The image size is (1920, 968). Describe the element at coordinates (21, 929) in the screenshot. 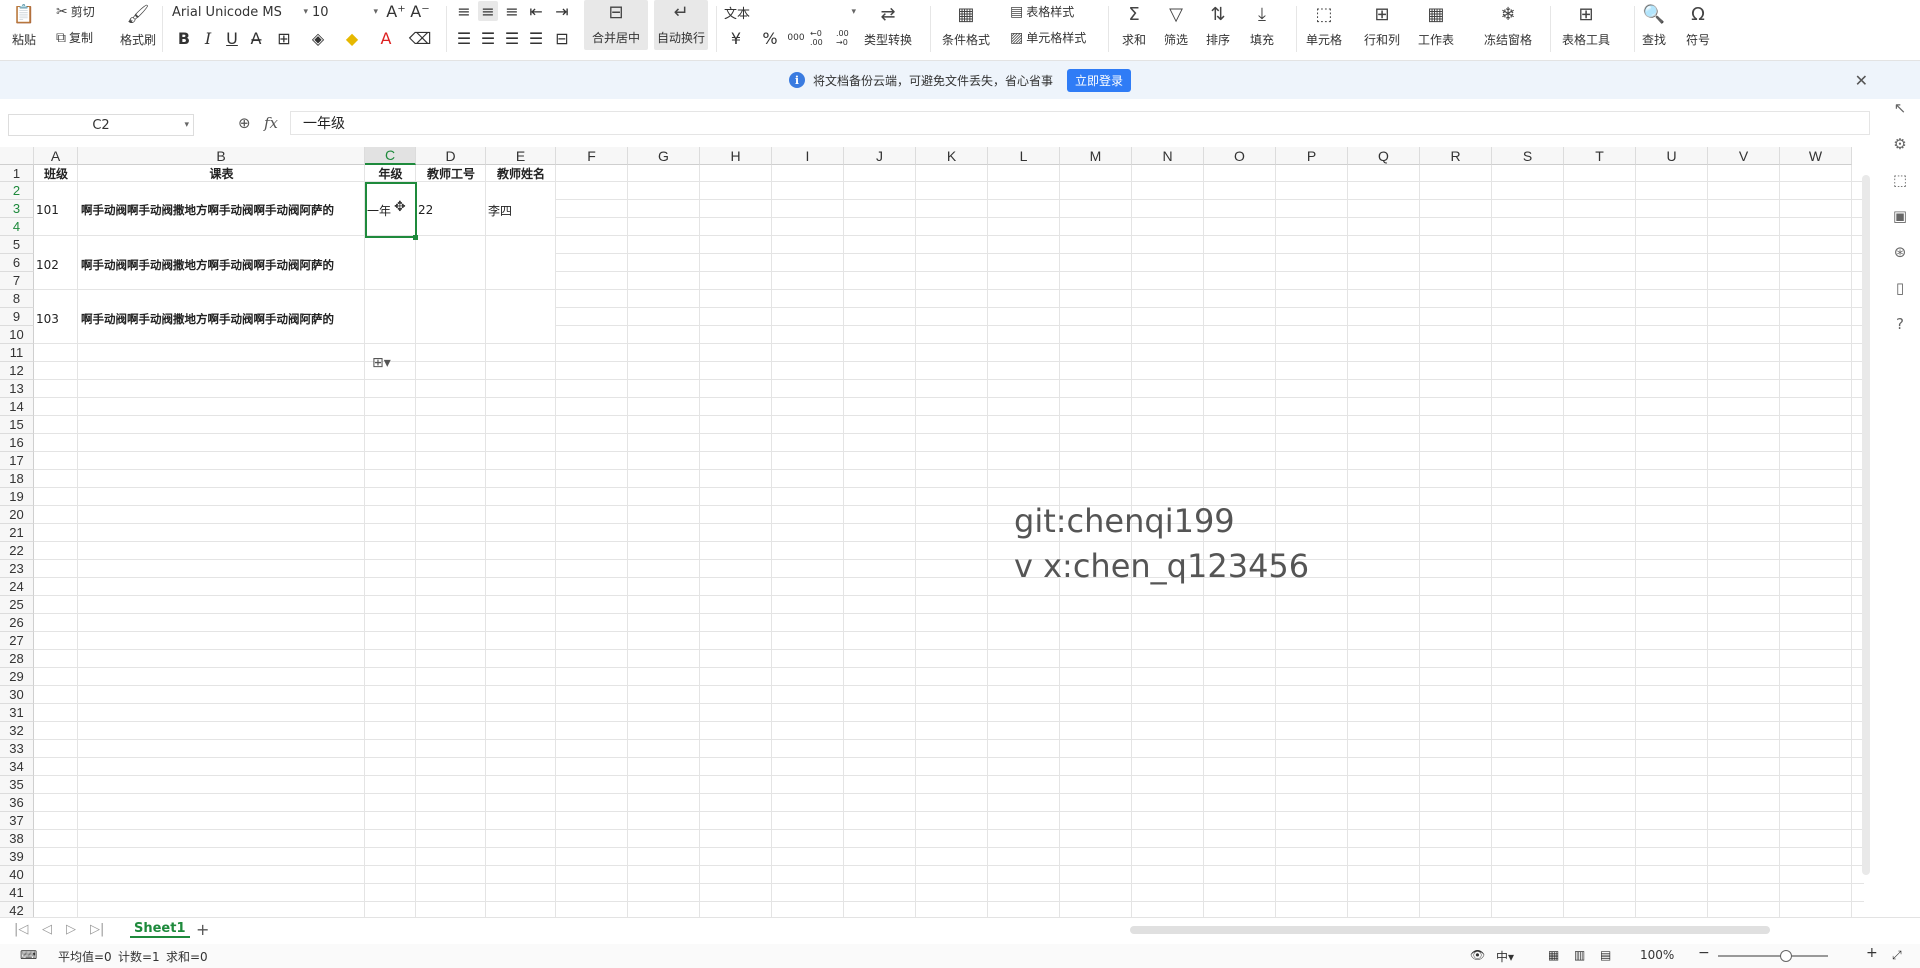

I see `first-sheet-icon: |◁` at that location.